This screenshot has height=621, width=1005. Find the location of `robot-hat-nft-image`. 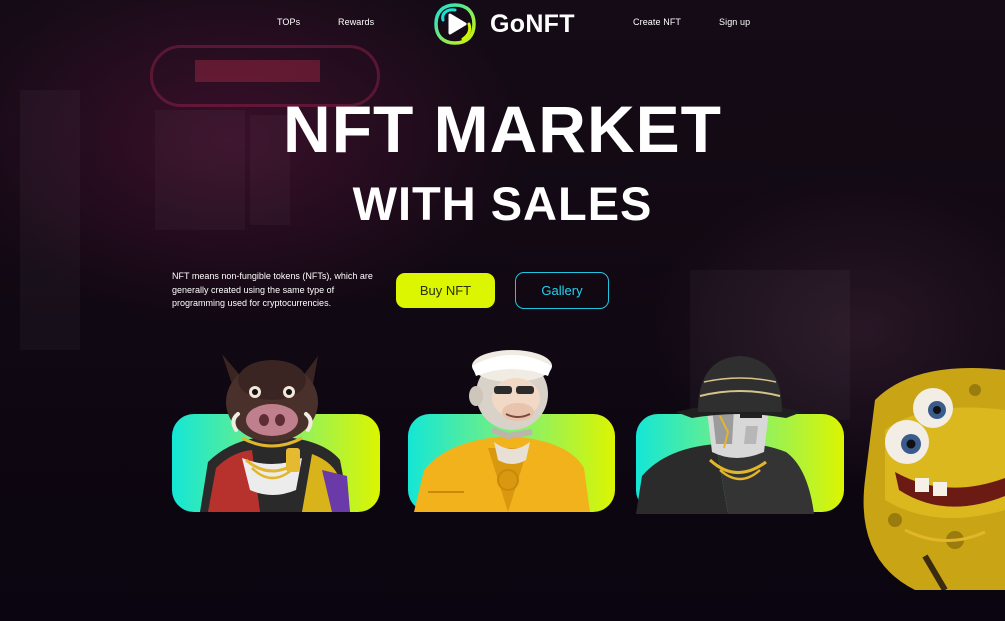

robot-hat-nft-image is located at coordinates (725, 435).